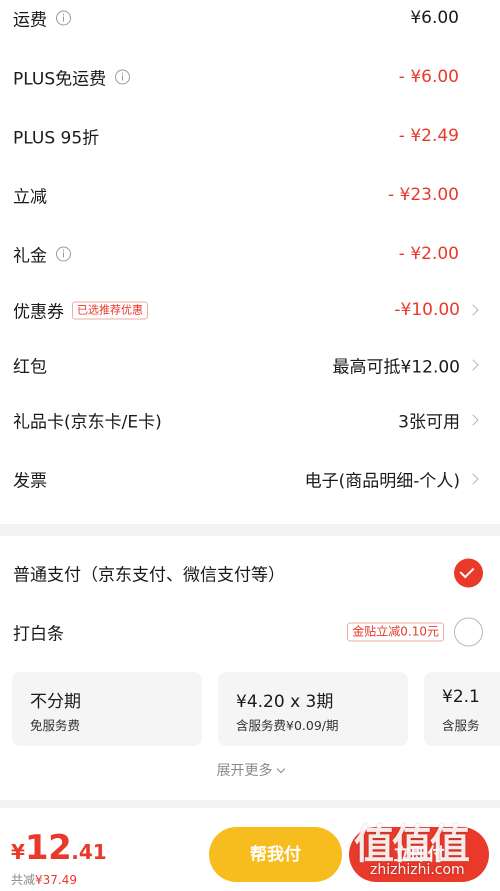 The width and height of the screenshot is (500, 891). I want to click on red-packet-label: 红包, so click(30, 367).